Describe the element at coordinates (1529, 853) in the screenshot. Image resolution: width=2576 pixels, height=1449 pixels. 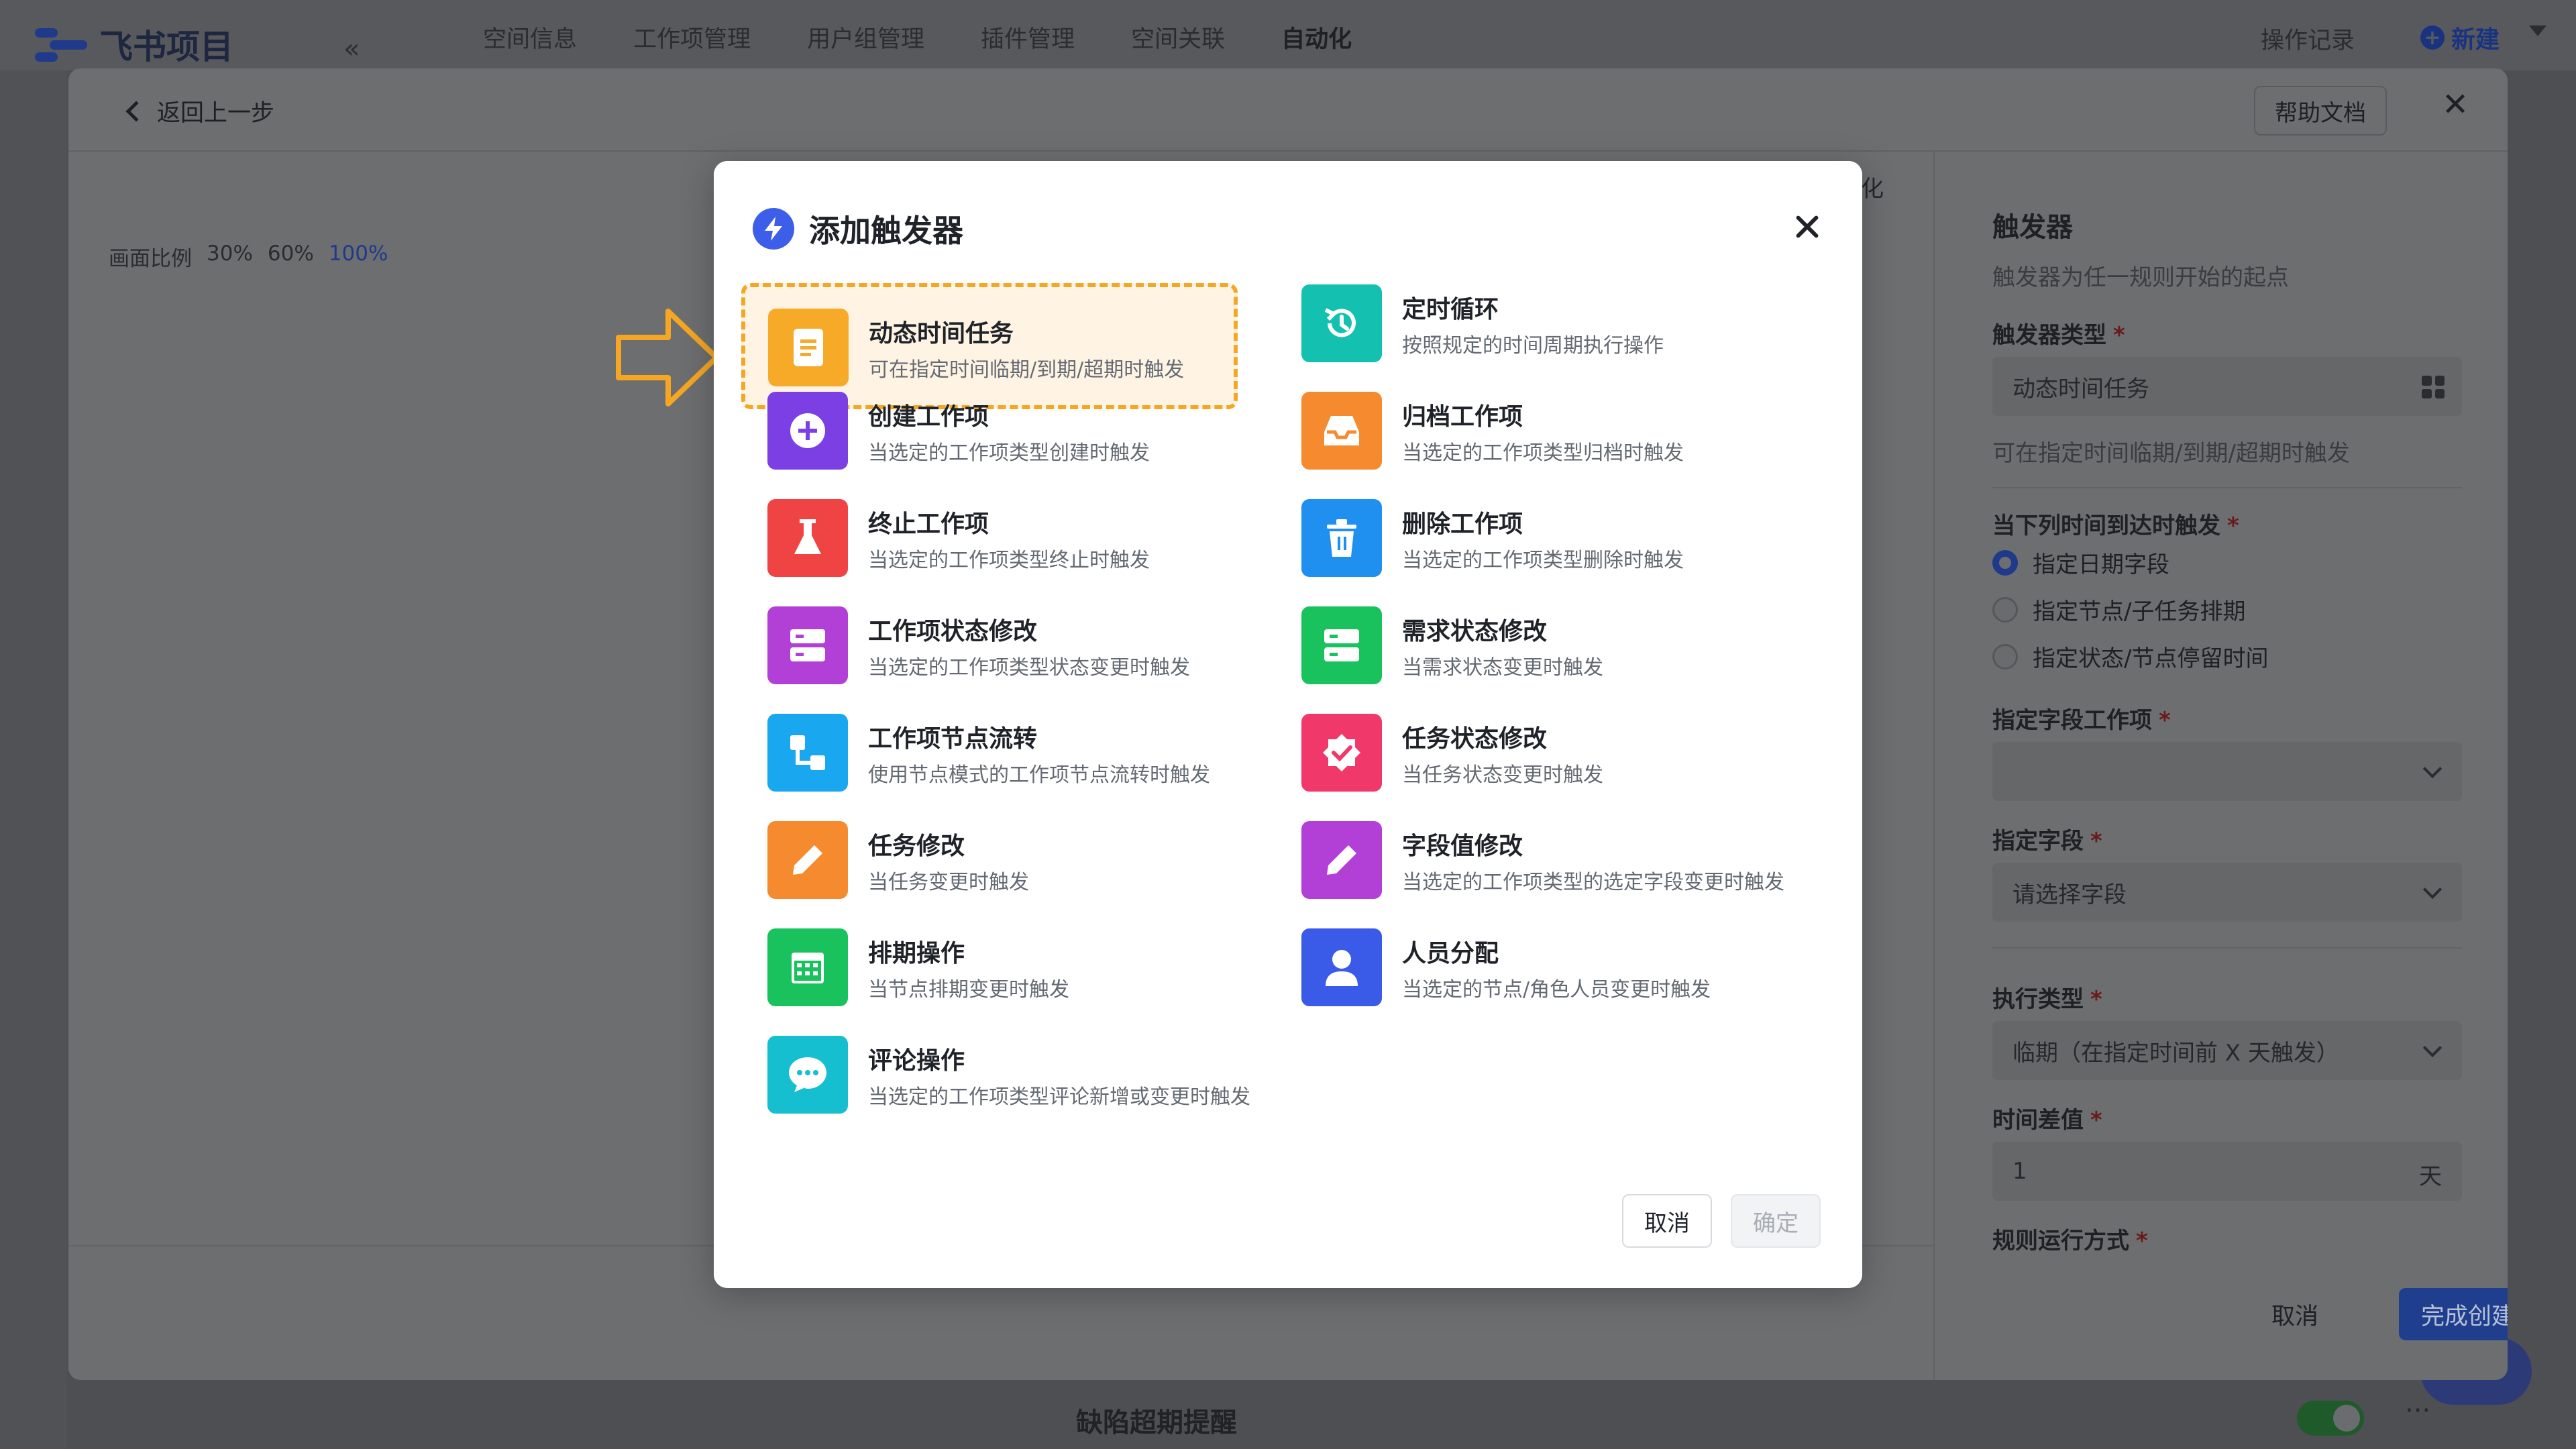
I see `trigger-option: 字段值修改 当选定的工作项类型的选定字段变更时触发` at that location.